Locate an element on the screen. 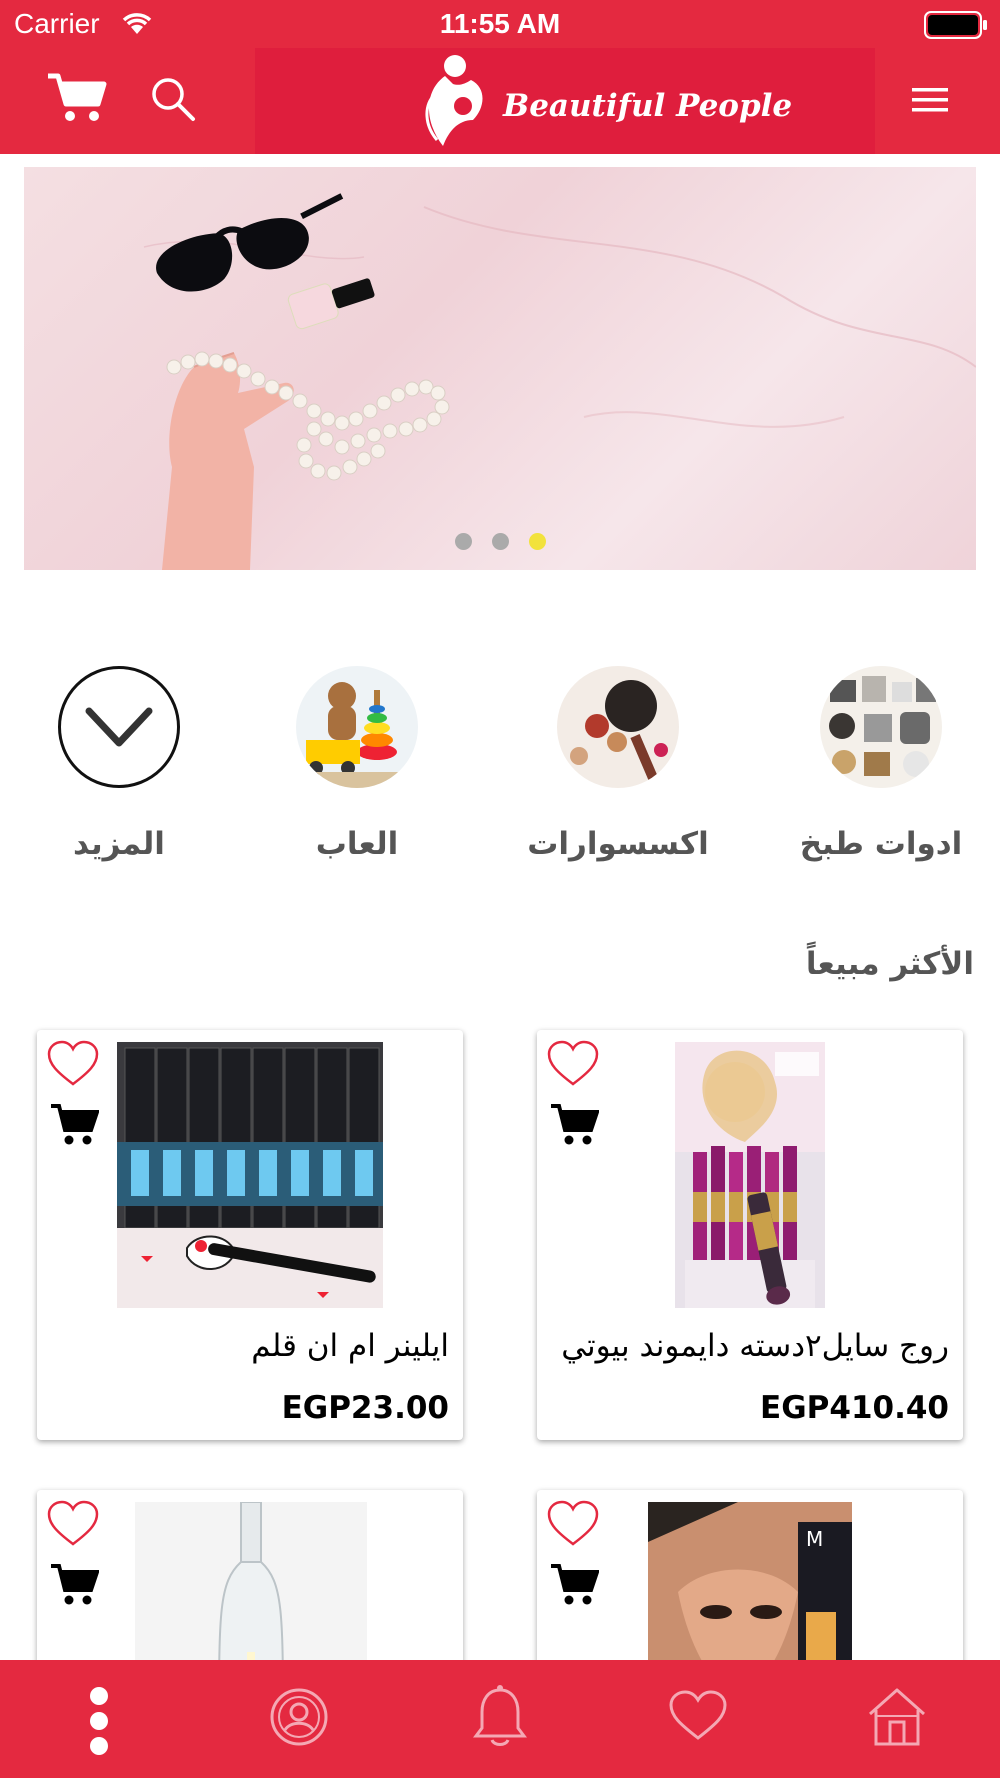 Image resolution: width=1000 pixels, height=1778 pixels. search-icon is located at coordinates (173, 101).